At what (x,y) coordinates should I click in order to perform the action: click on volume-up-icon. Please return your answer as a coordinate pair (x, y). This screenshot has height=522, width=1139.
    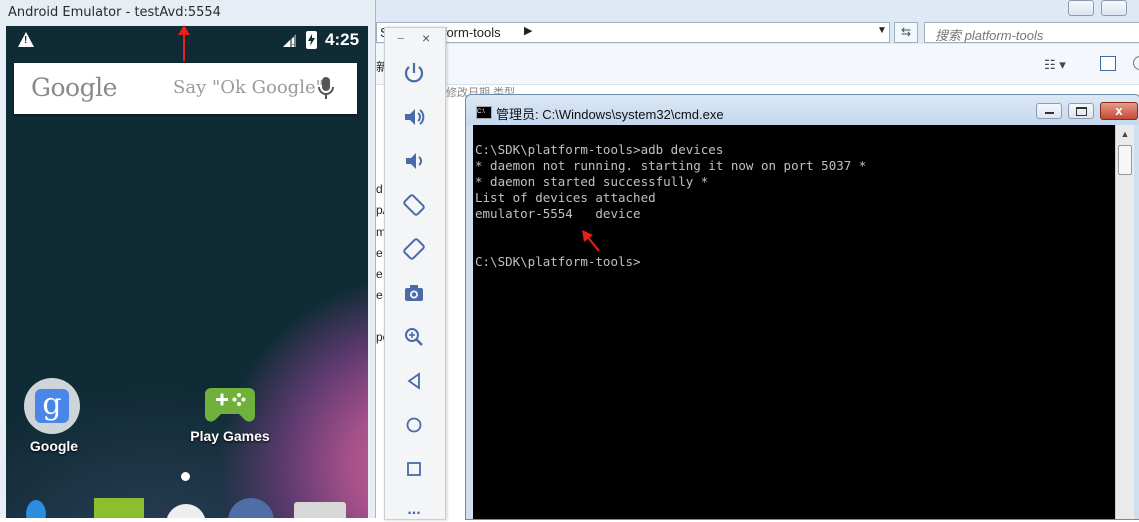
    Looking at the image, I should click on (414, 117).